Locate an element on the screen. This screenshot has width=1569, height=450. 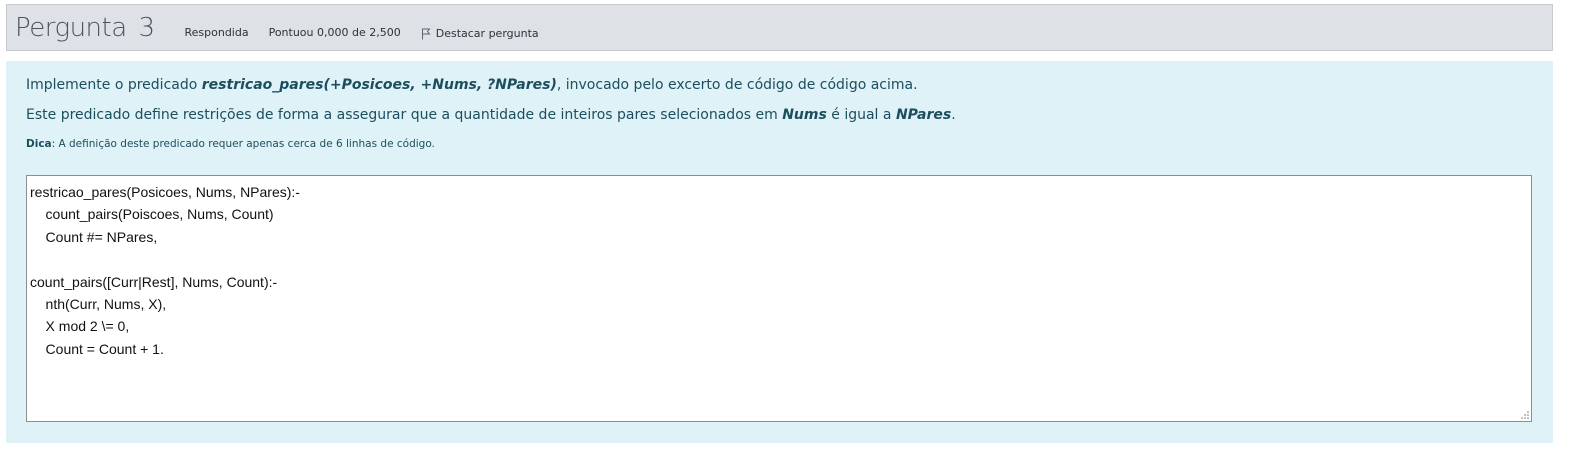
code-line: count_pairs(Poiscoes, Nums, Count) is located at coordinates (152, 214).